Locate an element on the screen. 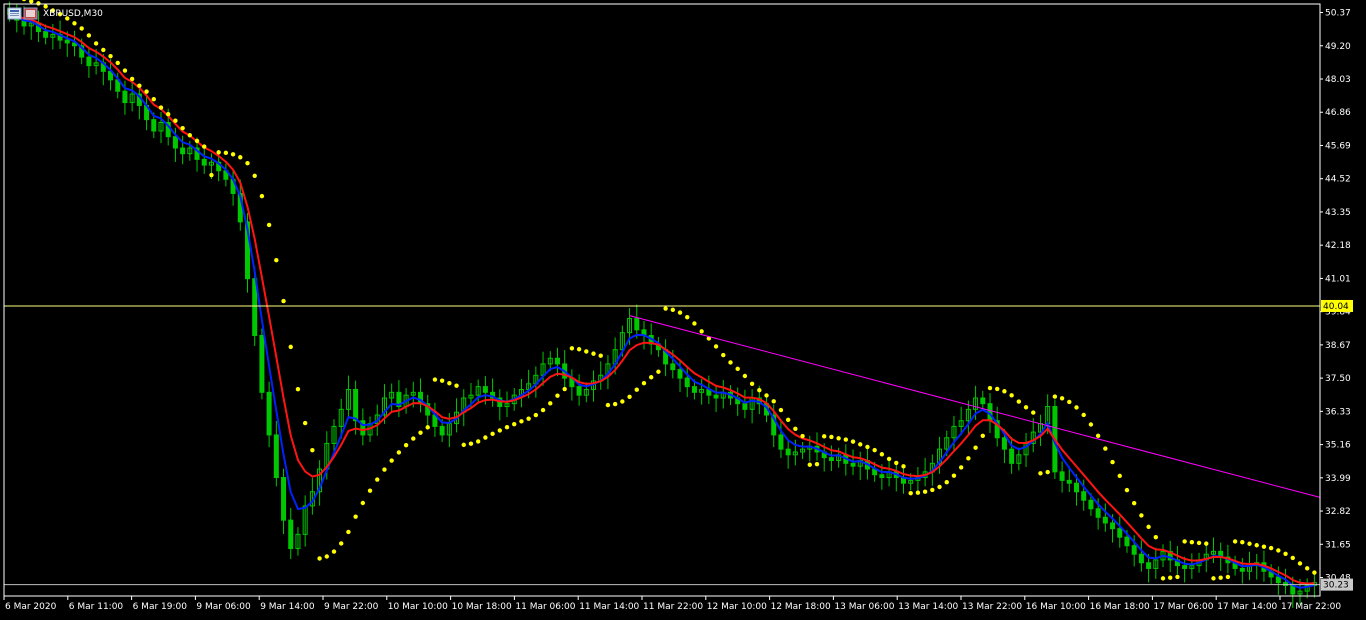  symbol-label: XBRUSD,M30 is located at coordinates (73, 14).